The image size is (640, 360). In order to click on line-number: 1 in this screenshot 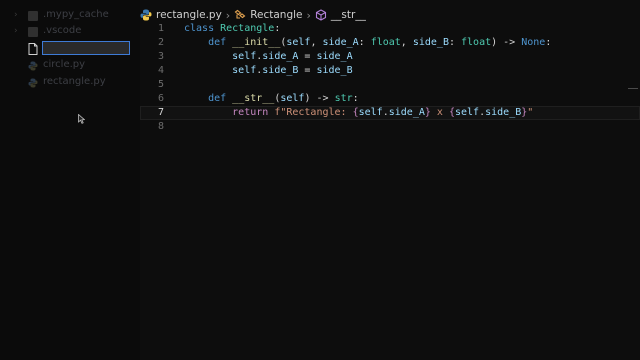, I will do `click(160, 28)`.